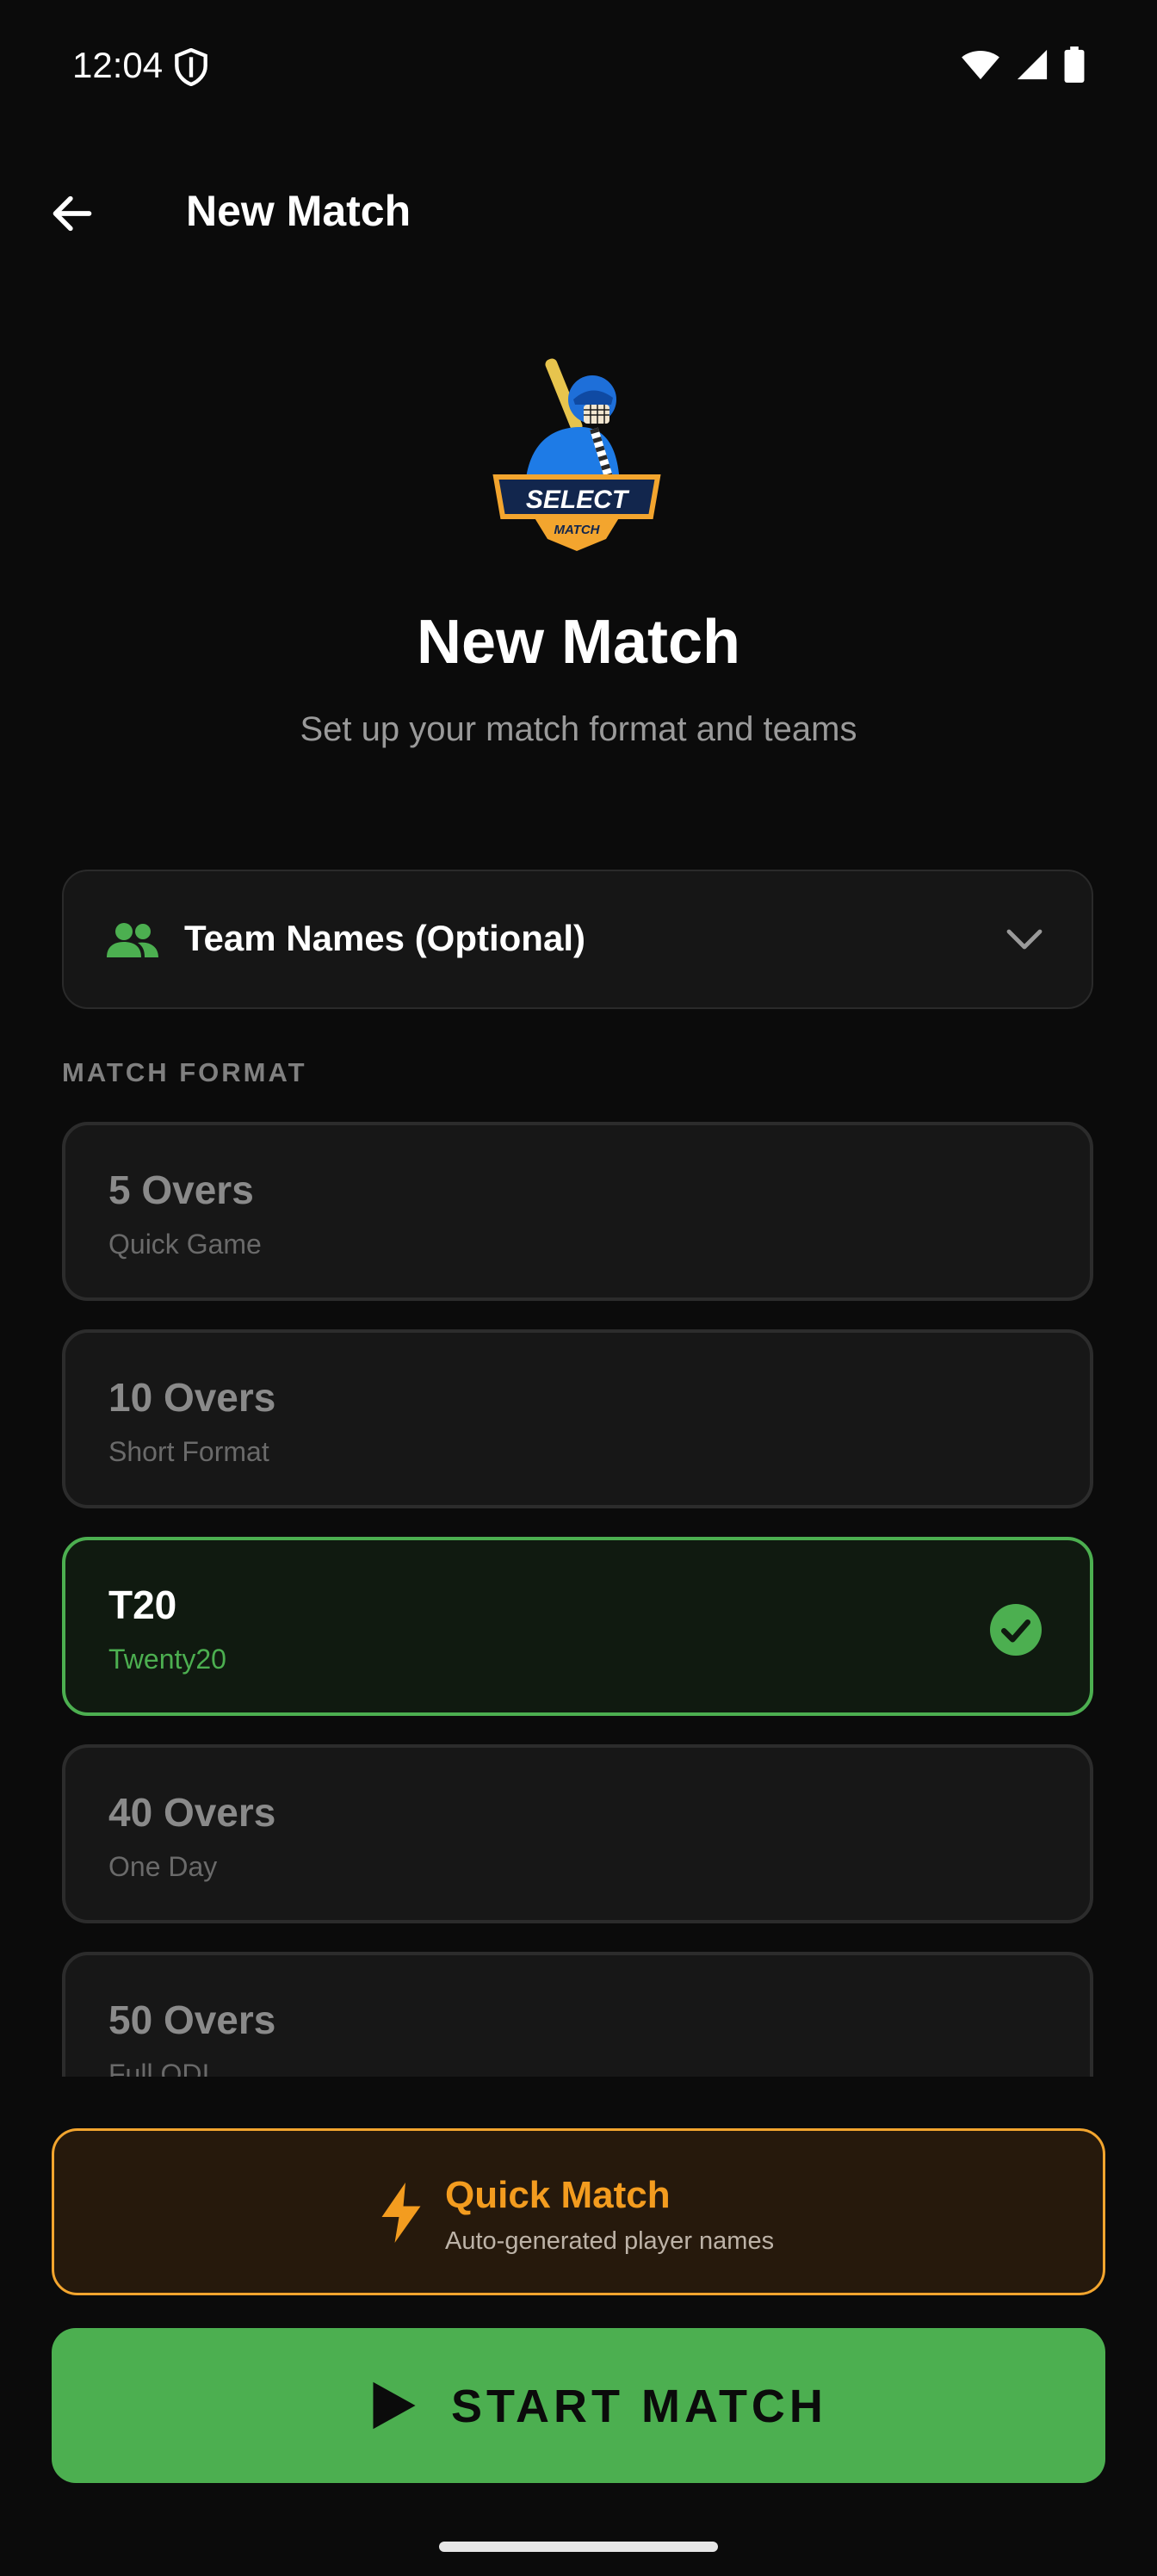 This screenshot has height=2576, width=1157. I want to click on format-option-50-overs: 50 Overs Full ODI, so click(578, 2015).